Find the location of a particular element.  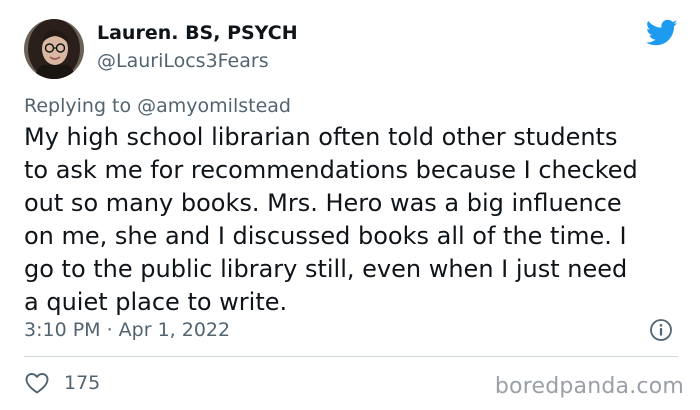

replying-to-label: Replying to is located at coordinates (81, 106).